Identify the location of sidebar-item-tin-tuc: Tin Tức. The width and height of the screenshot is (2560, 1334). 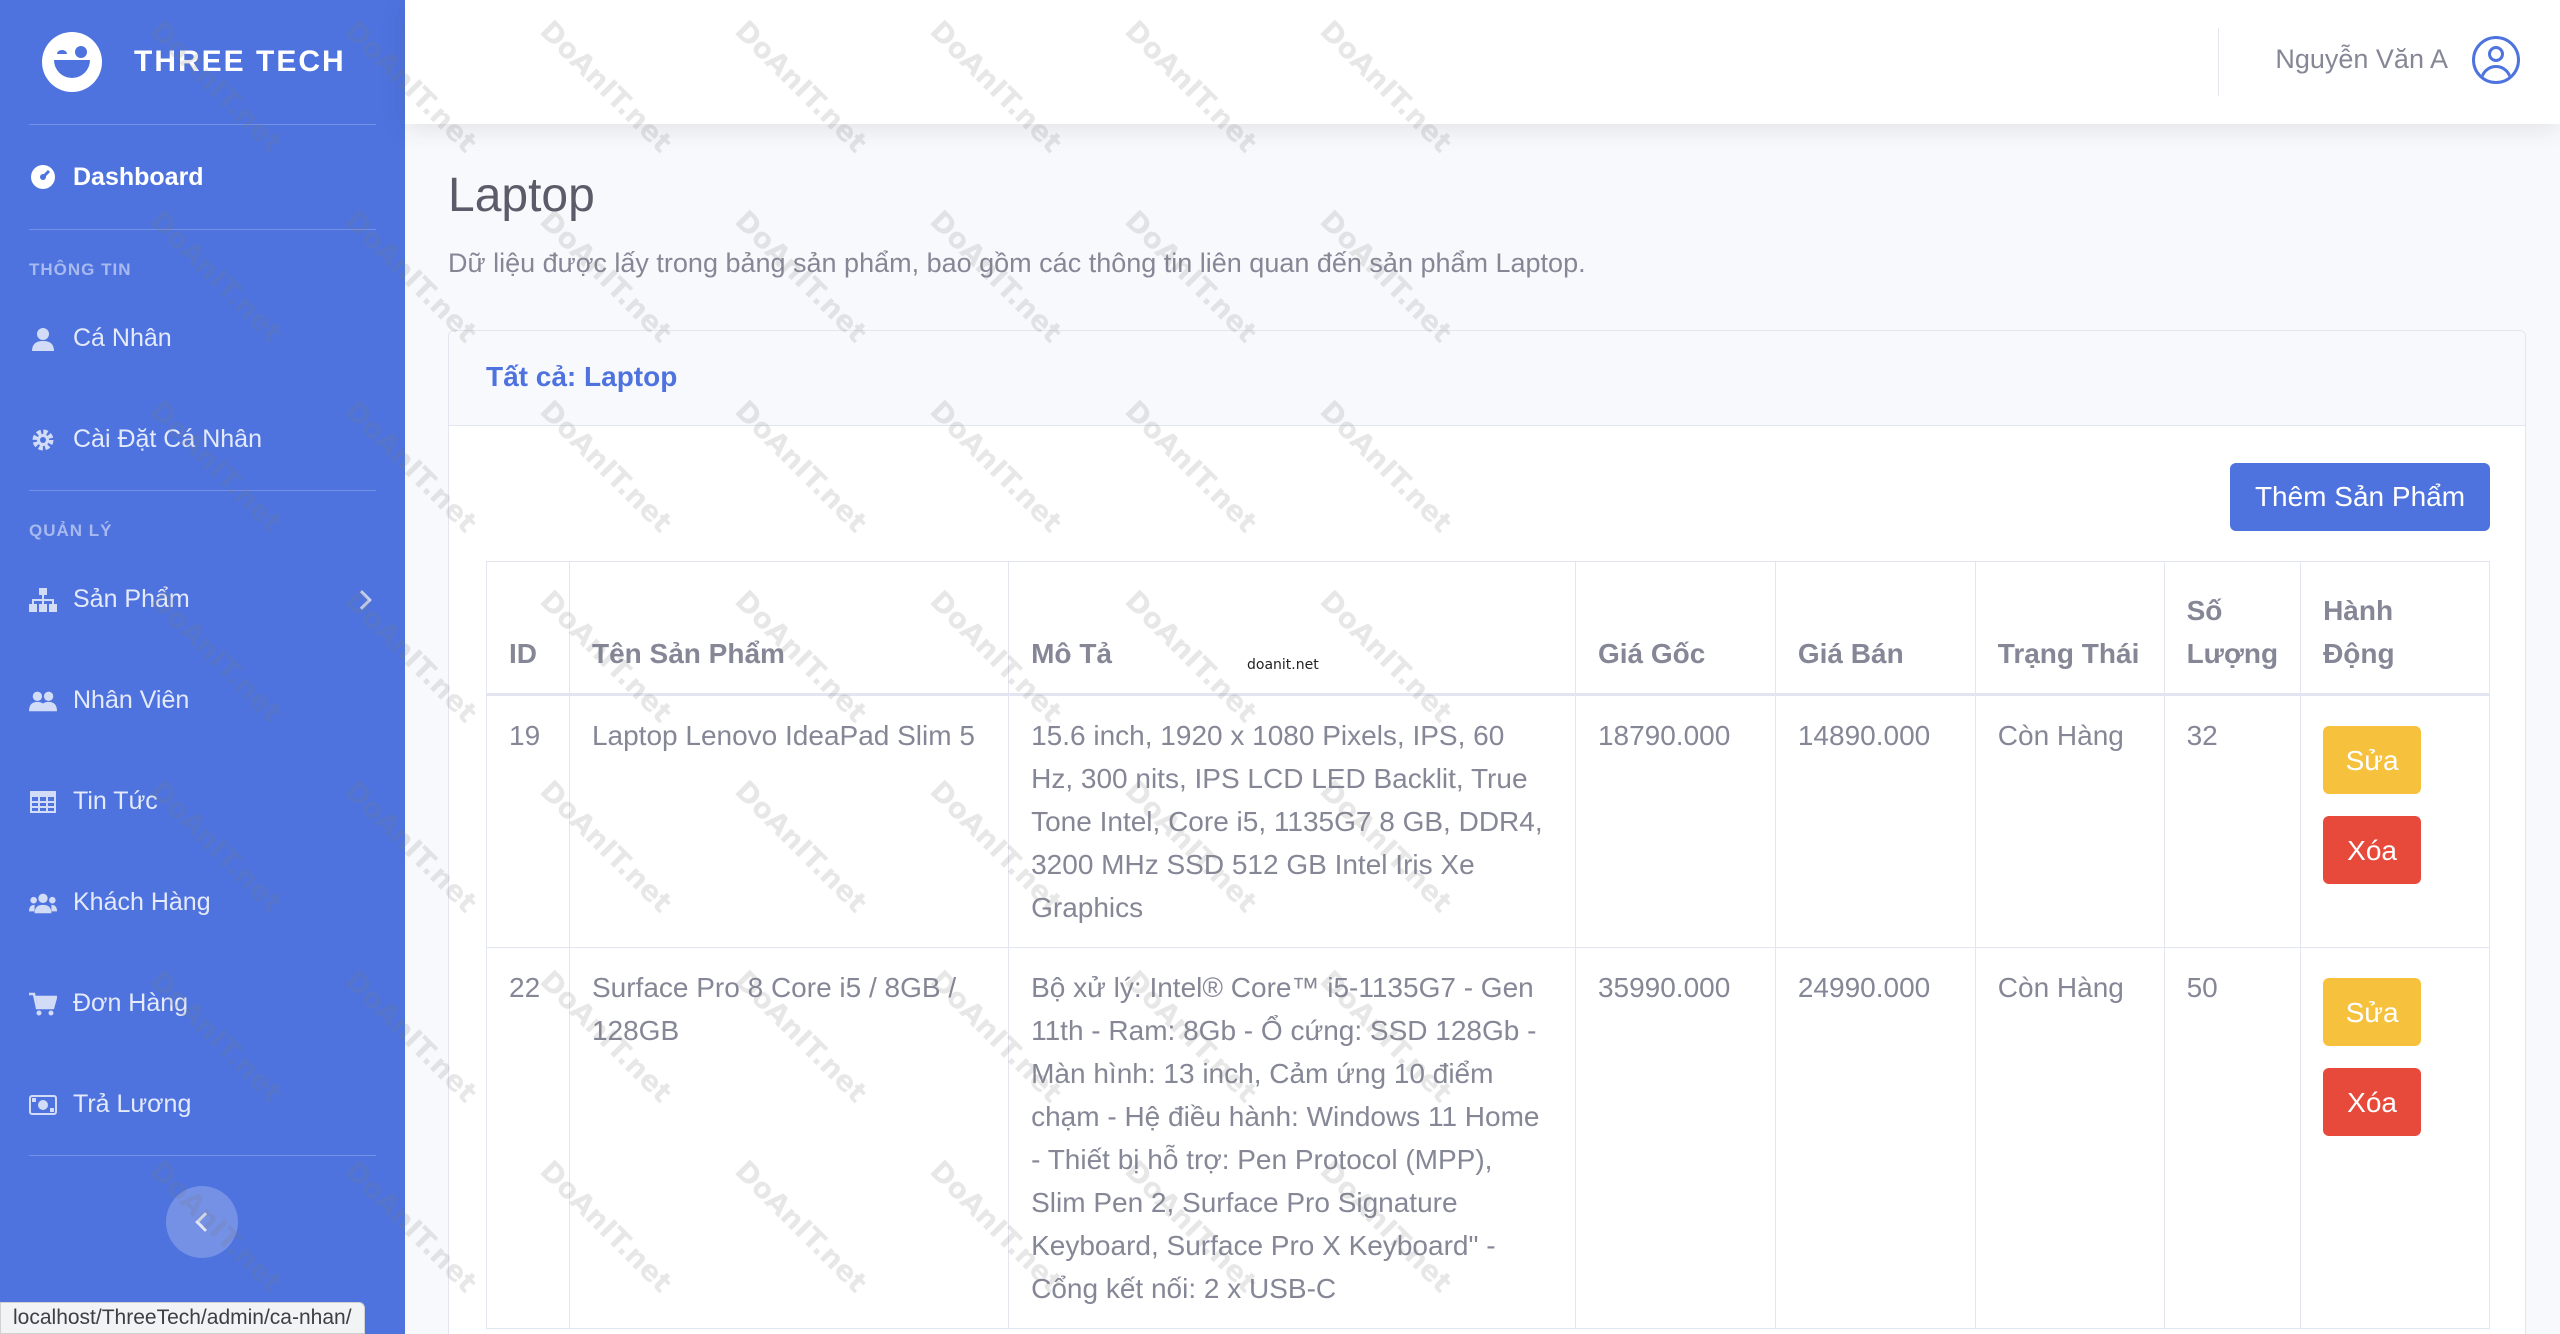
(202, 801).